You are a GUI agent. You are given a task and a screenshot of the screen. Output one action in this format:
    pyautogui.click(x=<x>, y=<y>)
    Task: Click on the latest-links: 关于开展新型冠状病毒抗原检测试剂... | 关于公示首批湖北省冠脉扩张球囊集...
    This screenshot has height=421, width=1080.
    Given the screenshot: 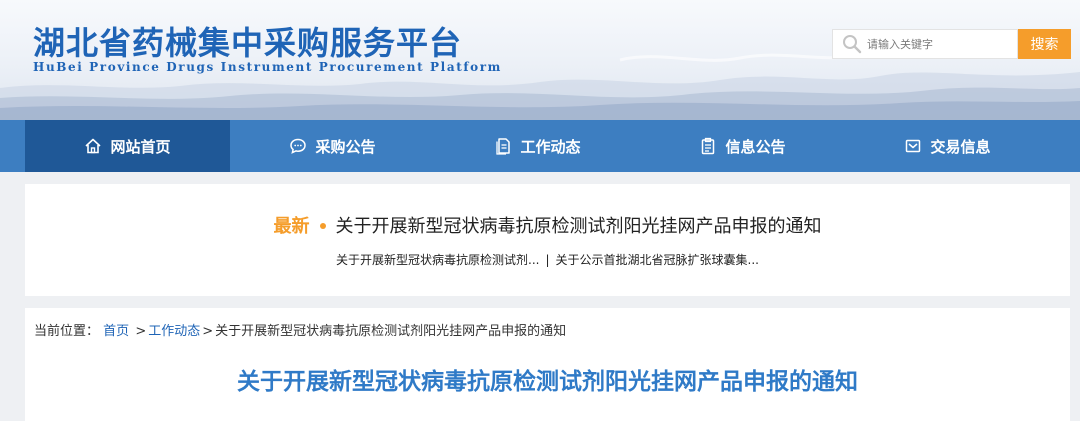 What is the action you would take?
    pyautogui.click(x=547, y=259)
    